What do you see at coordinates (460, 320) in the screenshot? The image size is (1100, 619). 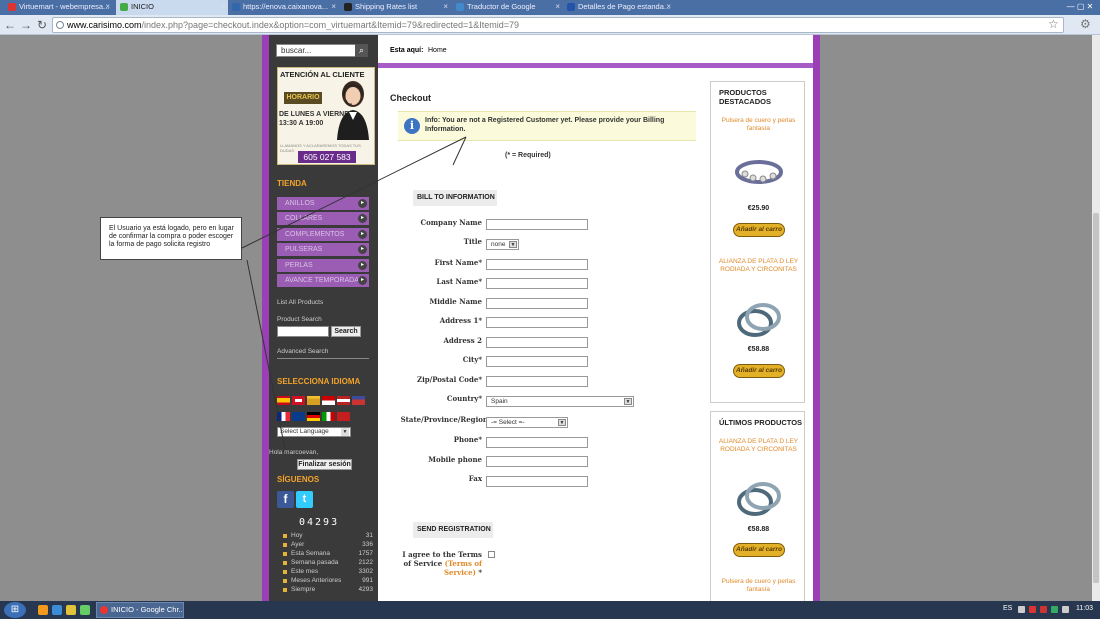 I see `address1-label: Address 1*` at bounding box center [460, 320].